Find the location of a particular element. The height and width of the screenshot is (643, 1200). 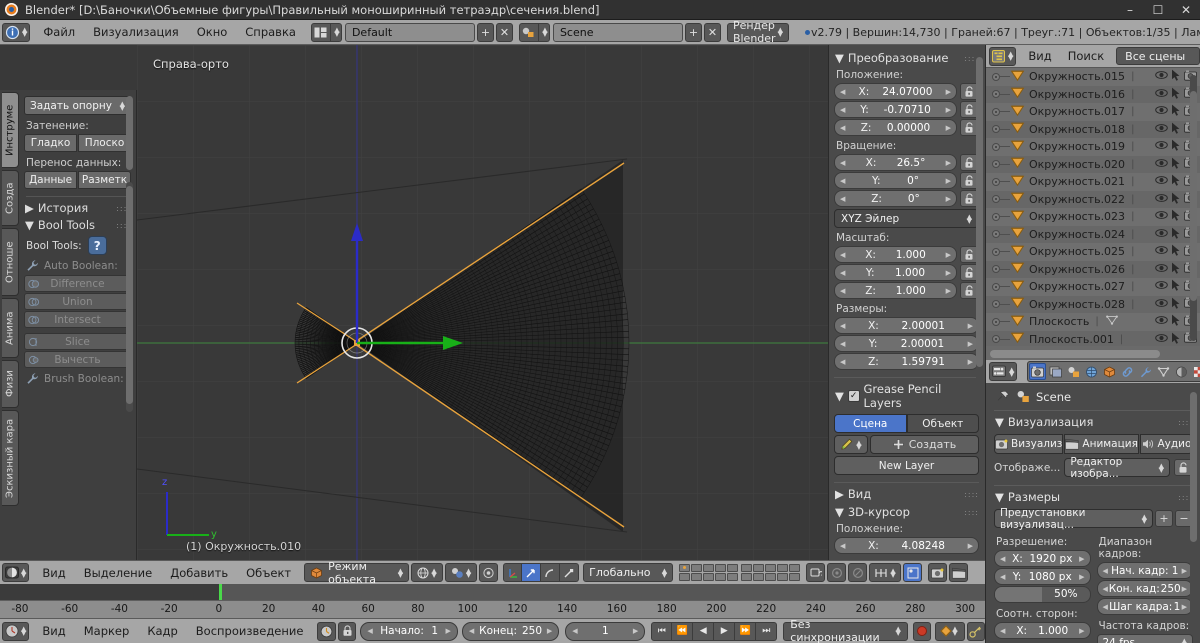

union-button: Union is located at coordinates (77, 301).